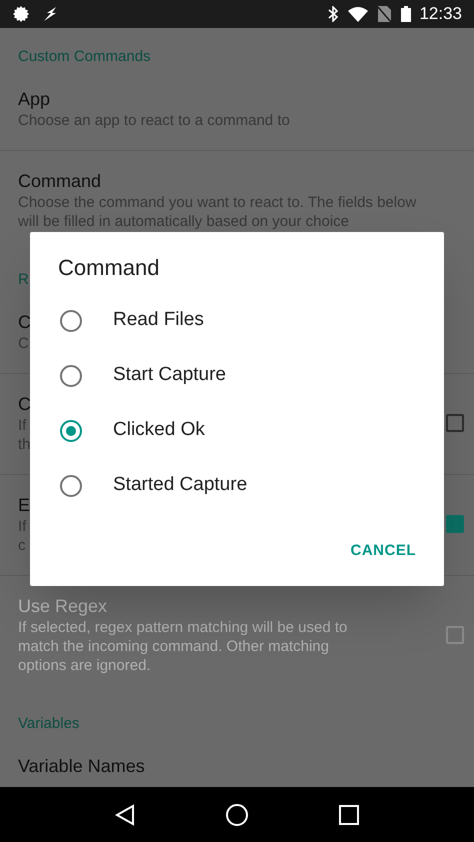  I want to click on home-icon, so click(237, 814).